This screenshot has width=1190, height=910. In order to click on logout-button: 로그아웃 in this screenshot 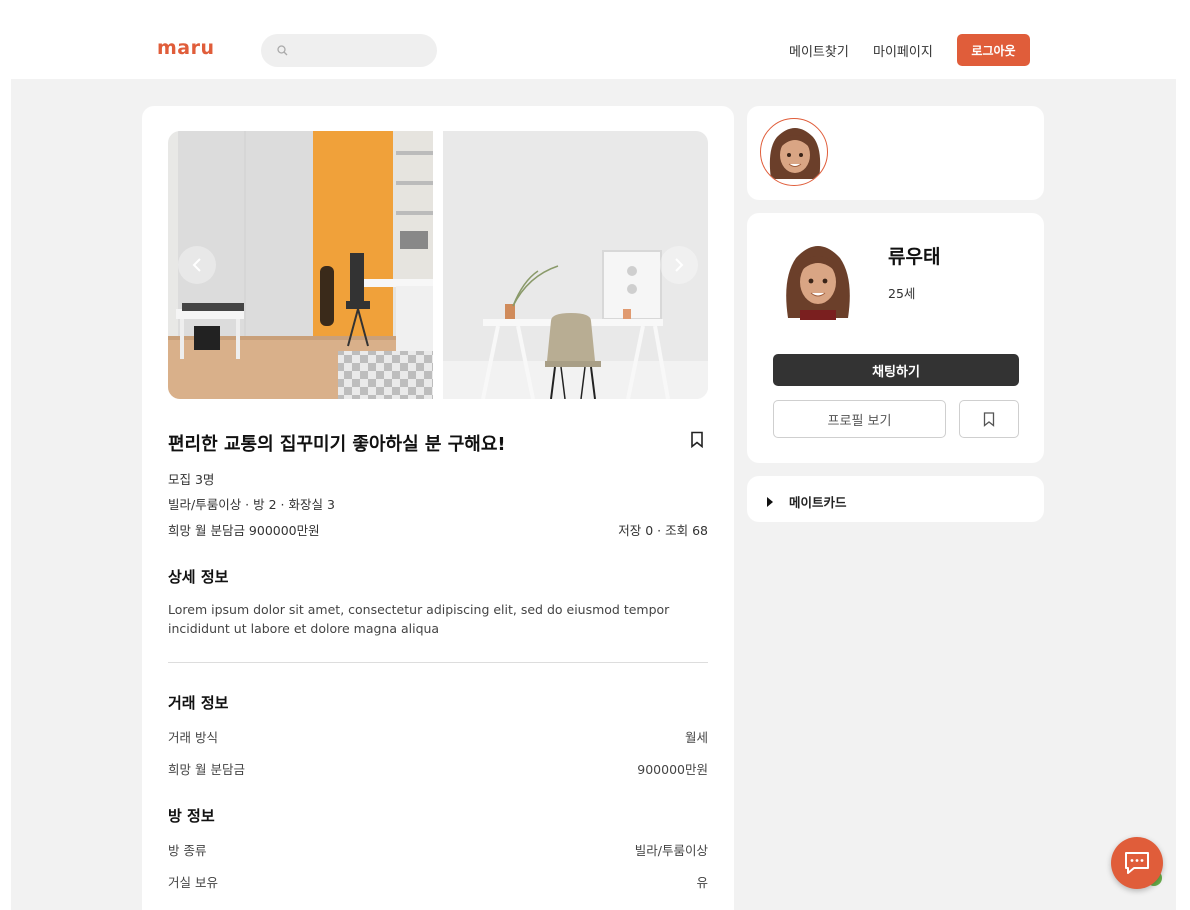, I will do `click(993, 50)`.